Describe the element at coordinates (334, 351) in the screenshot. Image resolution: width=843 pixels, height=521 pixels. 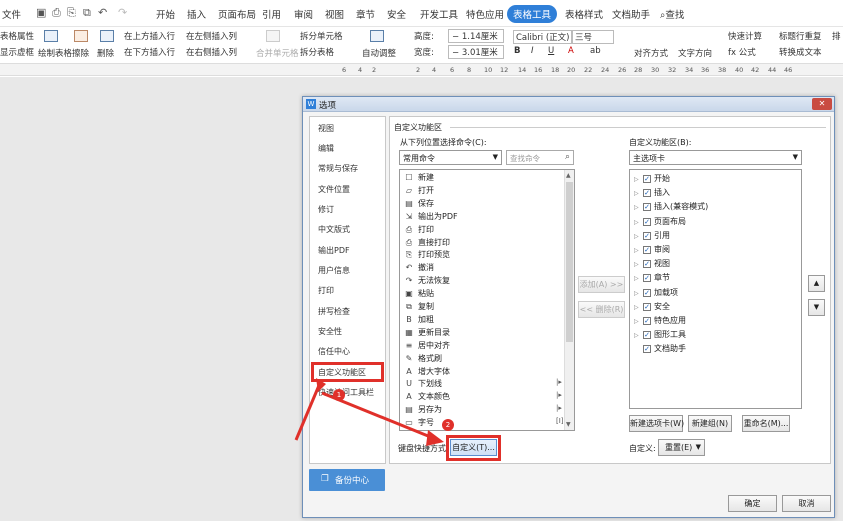
I see `nav-item-trust-center: 信任中心` at that location.